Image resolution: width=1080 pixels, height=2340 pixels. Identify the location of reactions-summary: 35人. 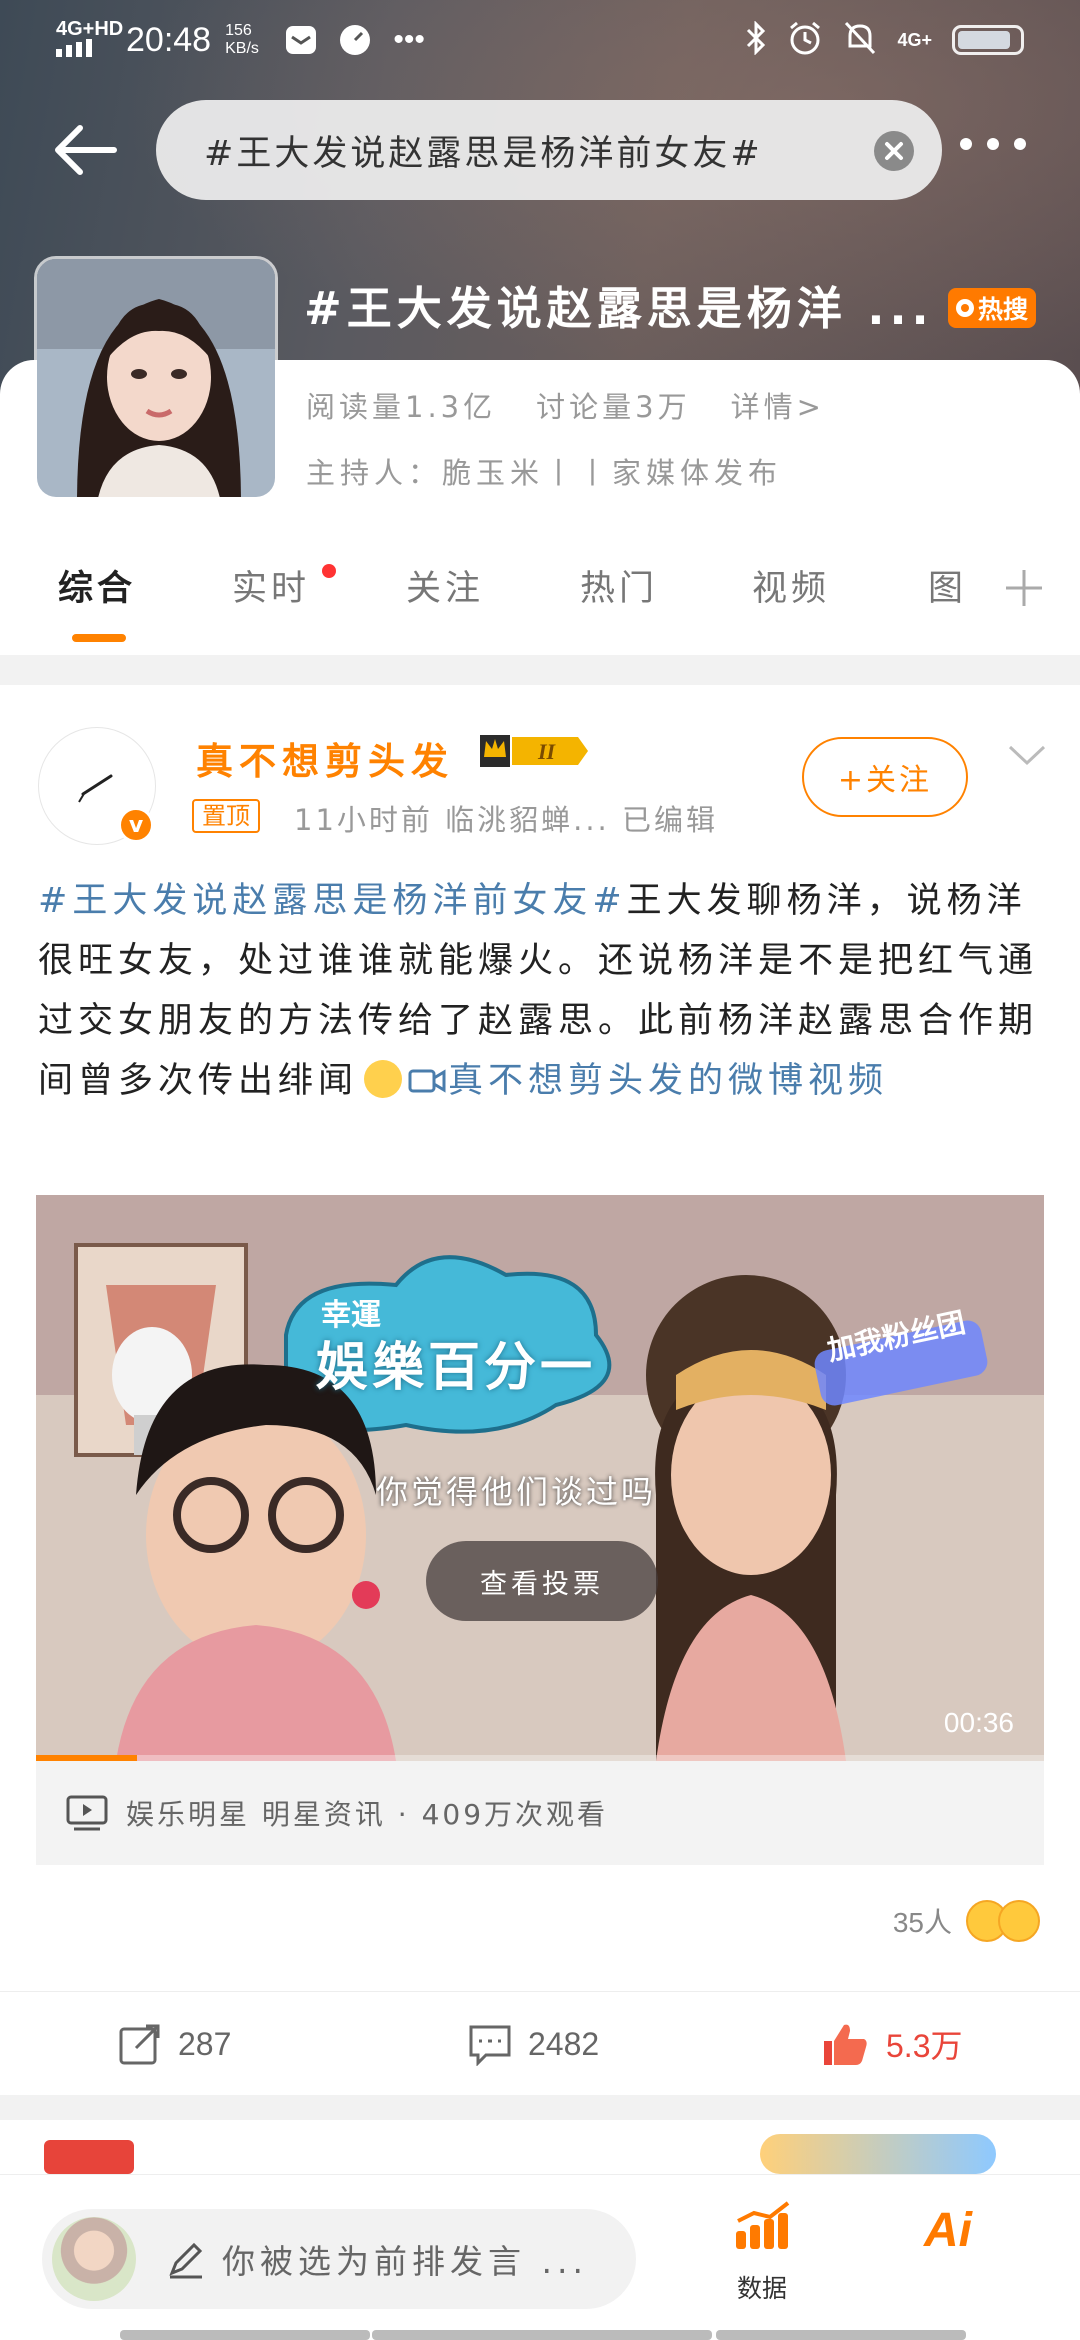
(966, 1921).